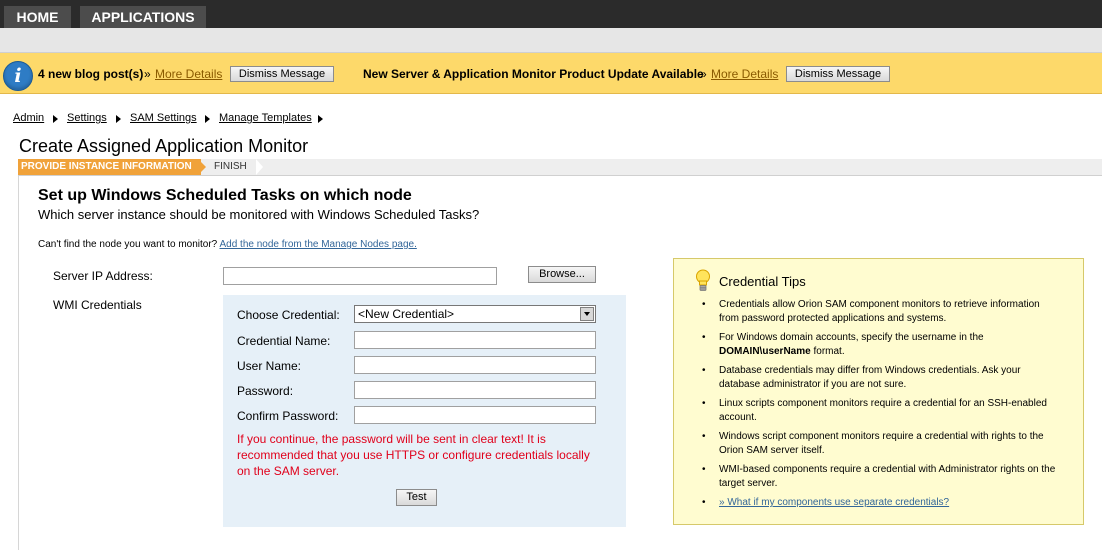 This screenshot has height=550, width=1102. What do you see at coordinates (406, 314) in the screenshot?
I see `choose-credential-value: <New Credential>` at bounding box center [406, 314].